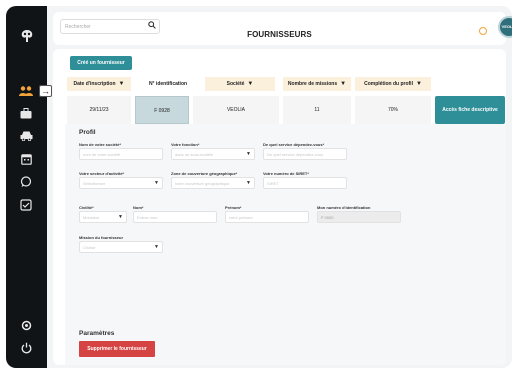  What do you see at coordinates (26, 115) in the screenshot?
I see `briefcase-icon` at bounding box center [26, 115].